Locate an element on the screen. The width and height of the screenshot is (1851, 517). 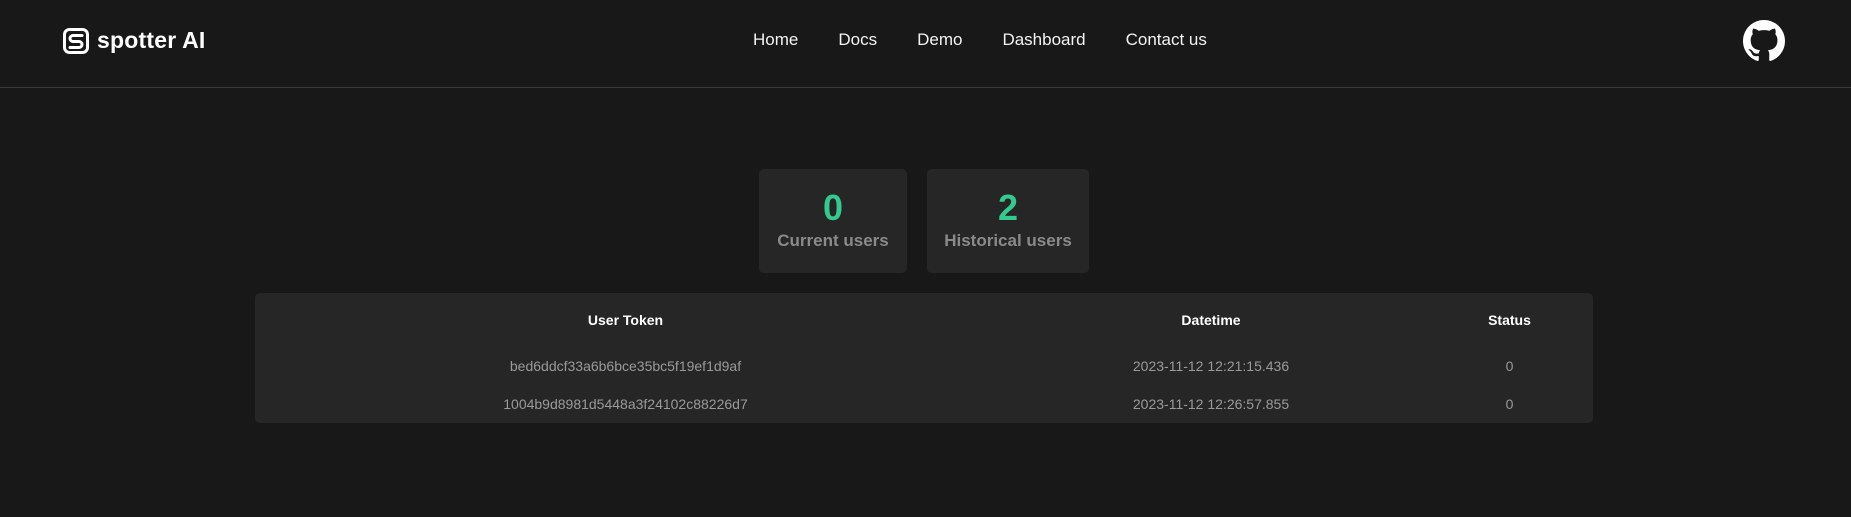
current-users-count: 0 is located at coordinates (833, 207).